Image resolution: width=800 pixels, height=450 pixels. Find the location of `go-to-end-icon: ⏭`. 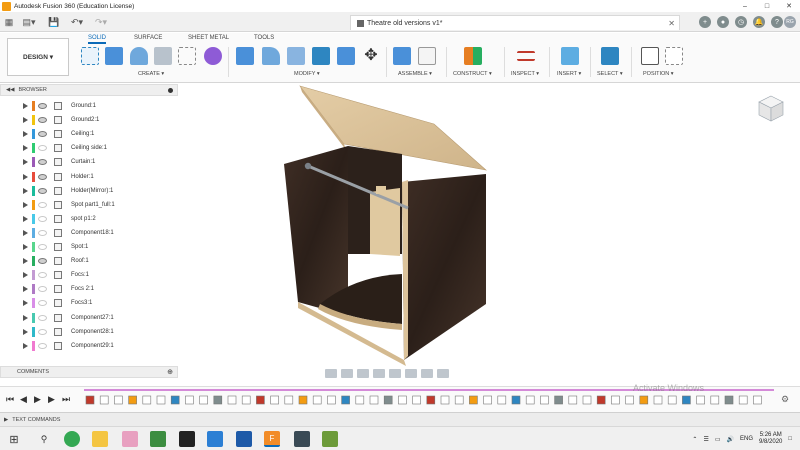

go-to-end-icon: ⏭ is located at coordinates (66, 399).